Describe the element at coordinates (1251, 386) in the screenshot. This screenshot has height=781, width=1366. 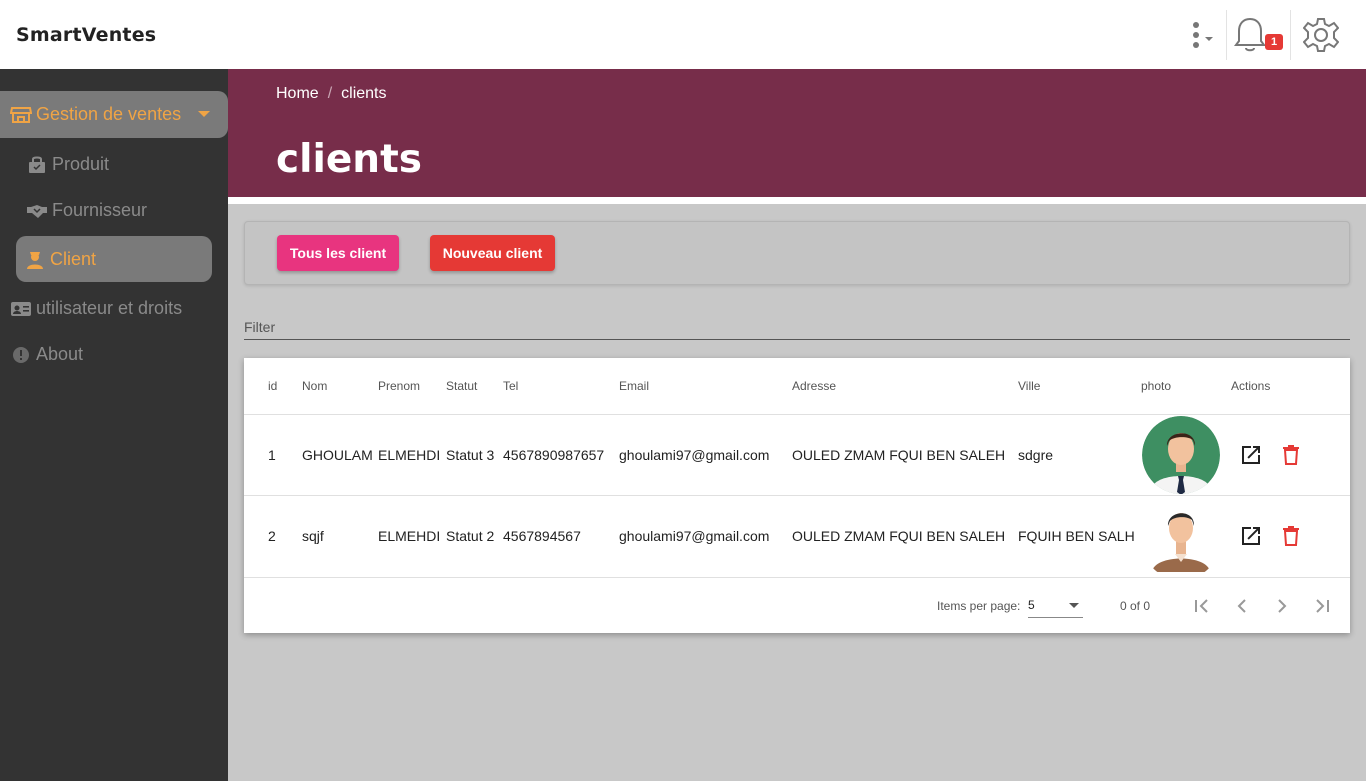
I see `column-header-actions: Actions` at that location.